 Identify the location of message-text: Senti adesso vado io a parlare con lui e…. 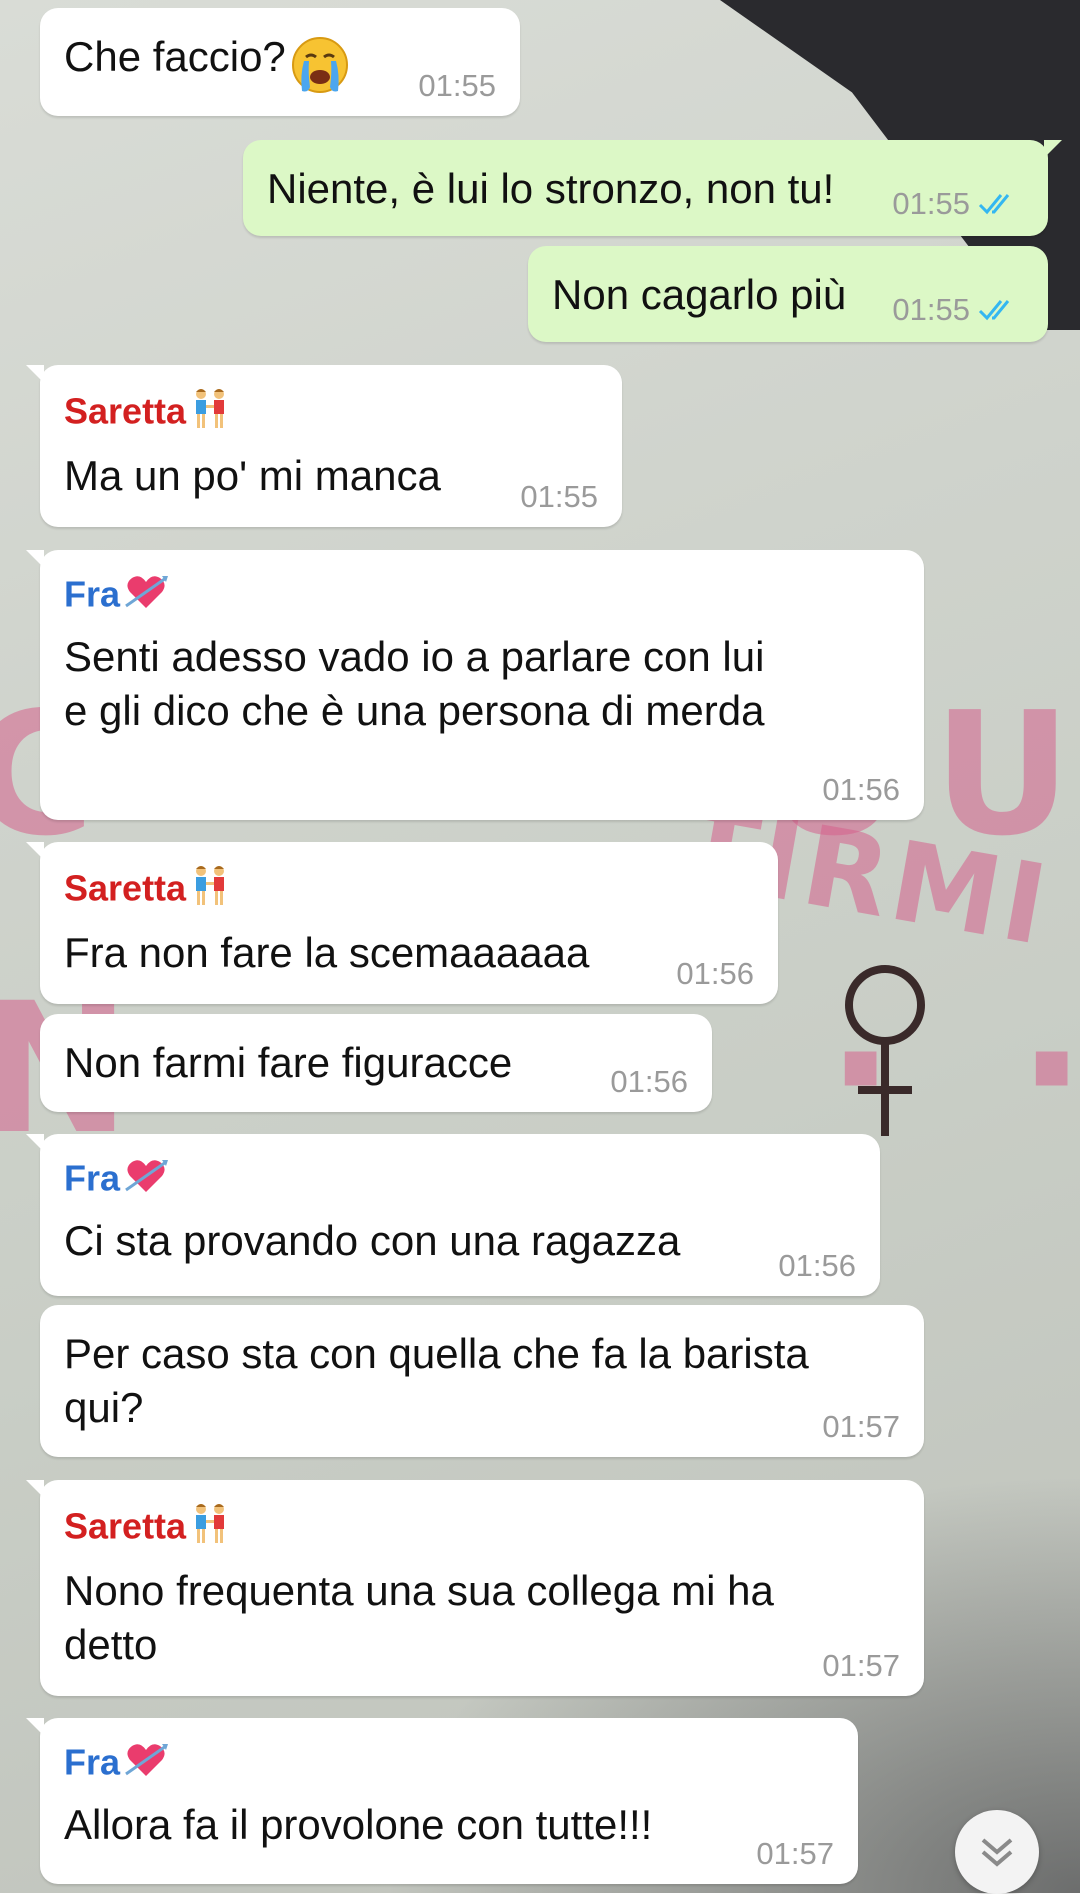
(414, 683).